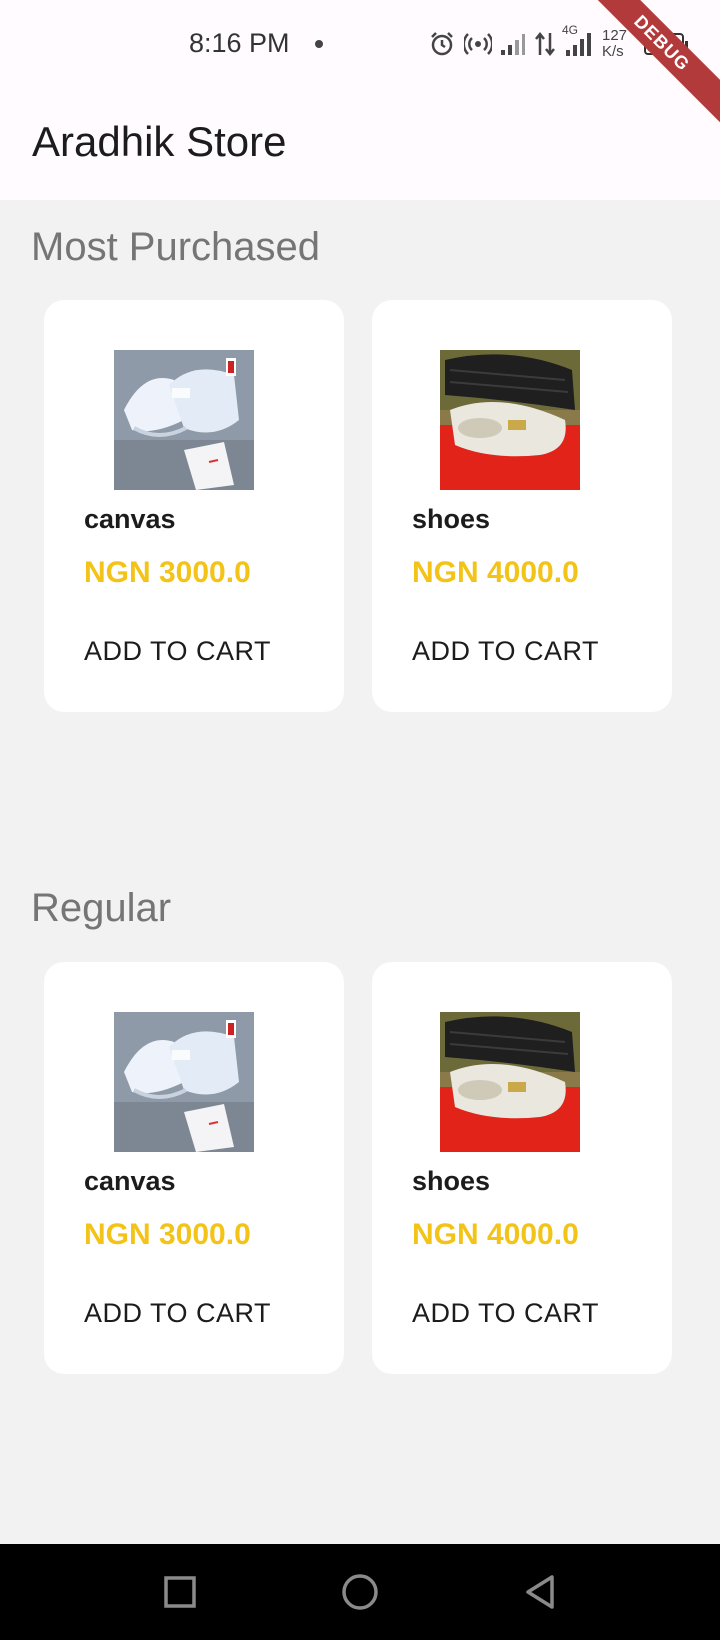 This screenshot has width=720, height=1640. I want to click on notification-dot, so click(319, 44).